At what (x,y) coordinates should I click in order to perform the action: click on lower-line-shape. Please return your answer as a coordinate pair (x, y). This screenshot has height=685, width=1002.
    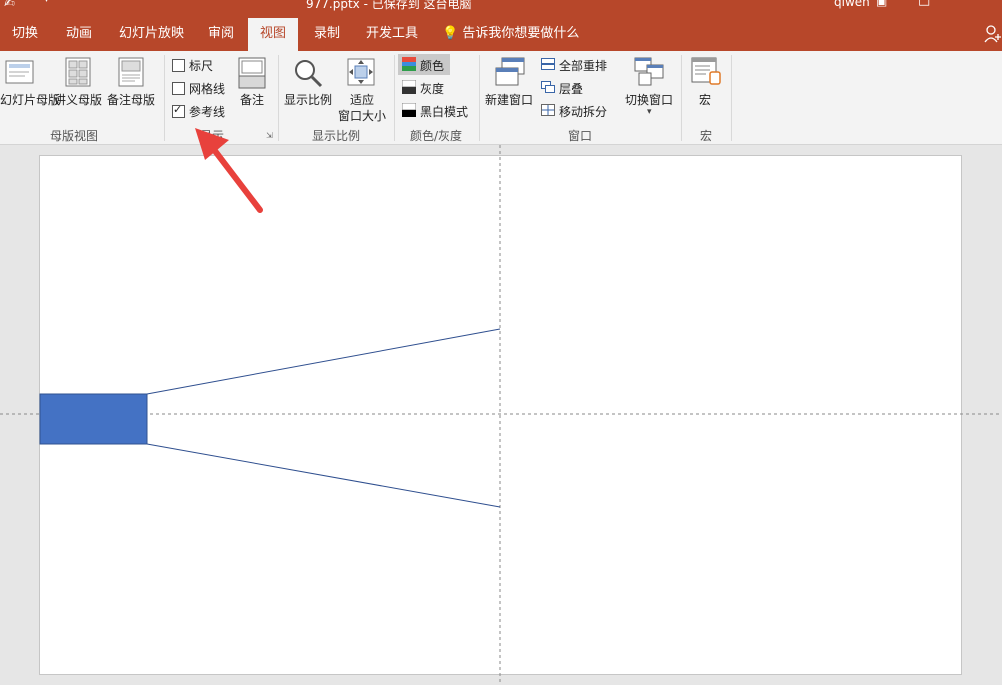
    Looking at the image, I should click on (323, 475).